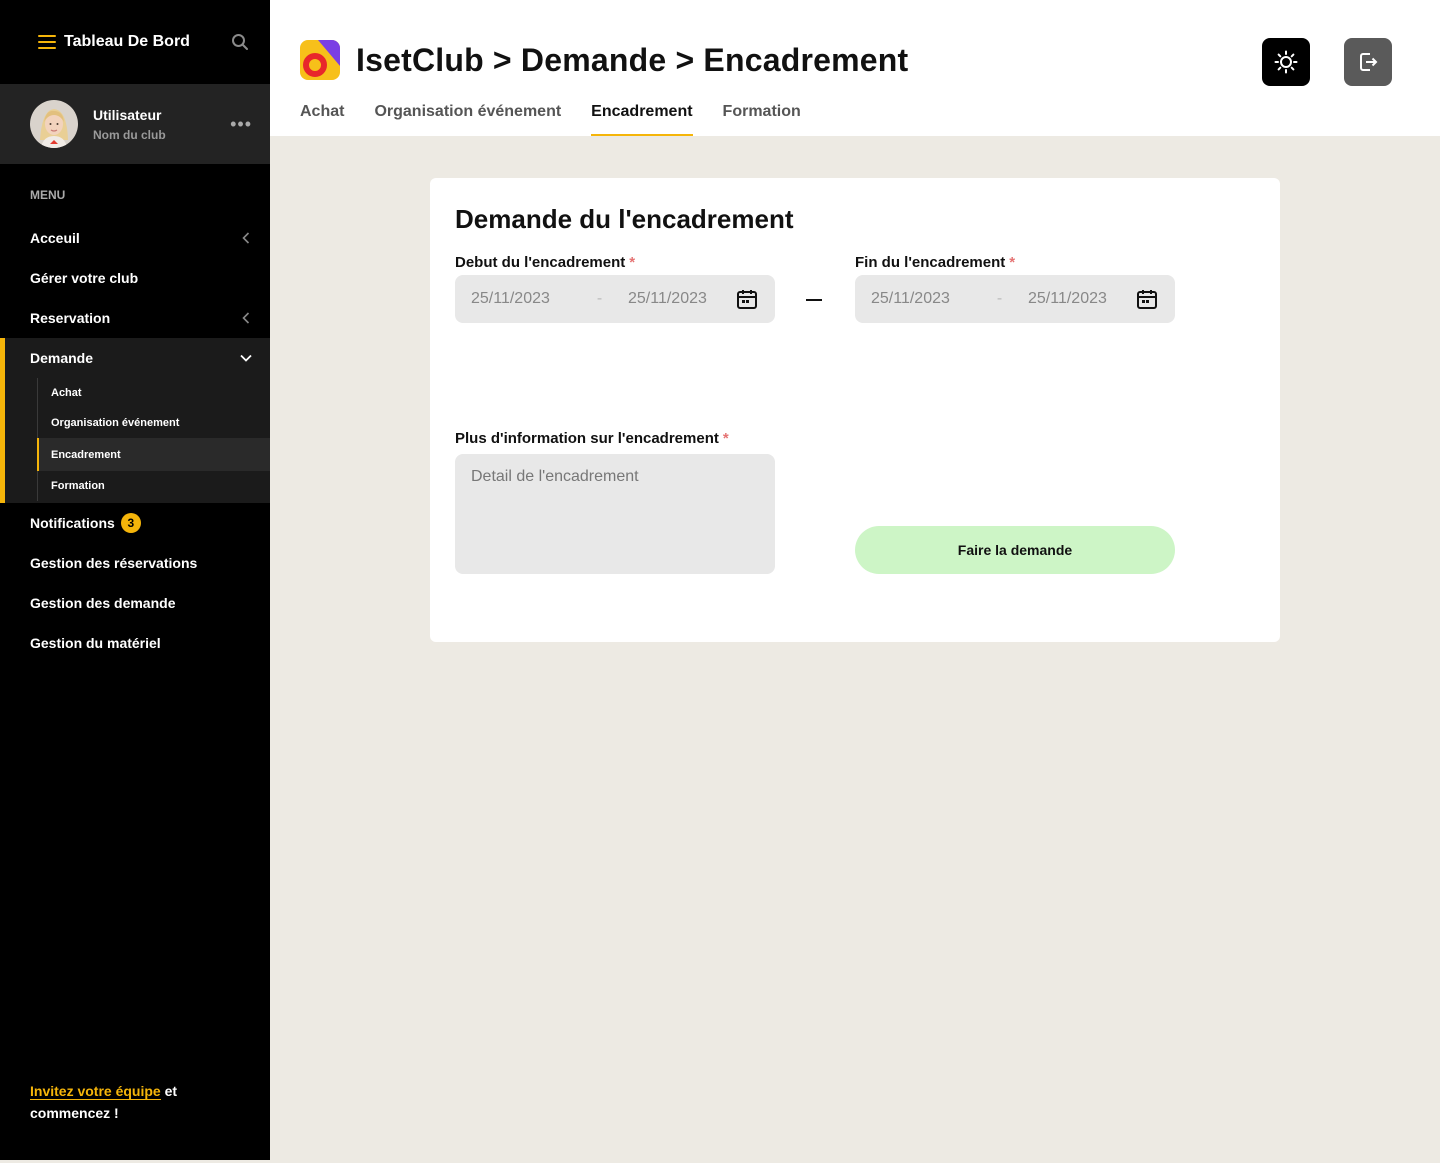  What do you see at coordinates (95, 643) in the screenshot?
I see `sidebar-item-label: Gestion du matériel` at bounding box center [95, 643].